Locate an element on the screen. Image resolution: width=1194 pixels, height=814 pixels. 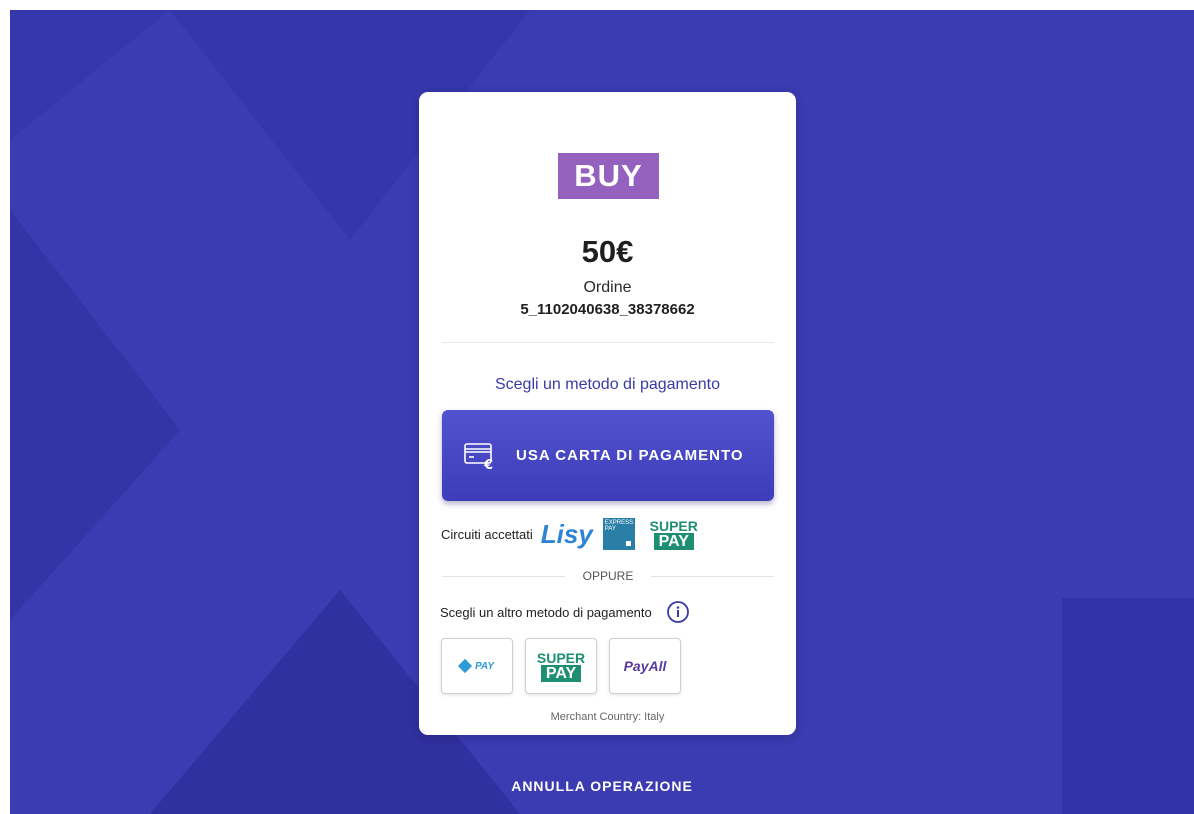
merchant-logo: BUY is located at coordinates (608, 176).